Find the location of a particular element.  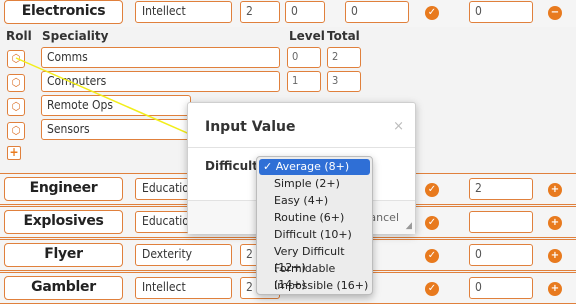

difficulty-option: Routine (6+) is located at coordinates (314, 218).